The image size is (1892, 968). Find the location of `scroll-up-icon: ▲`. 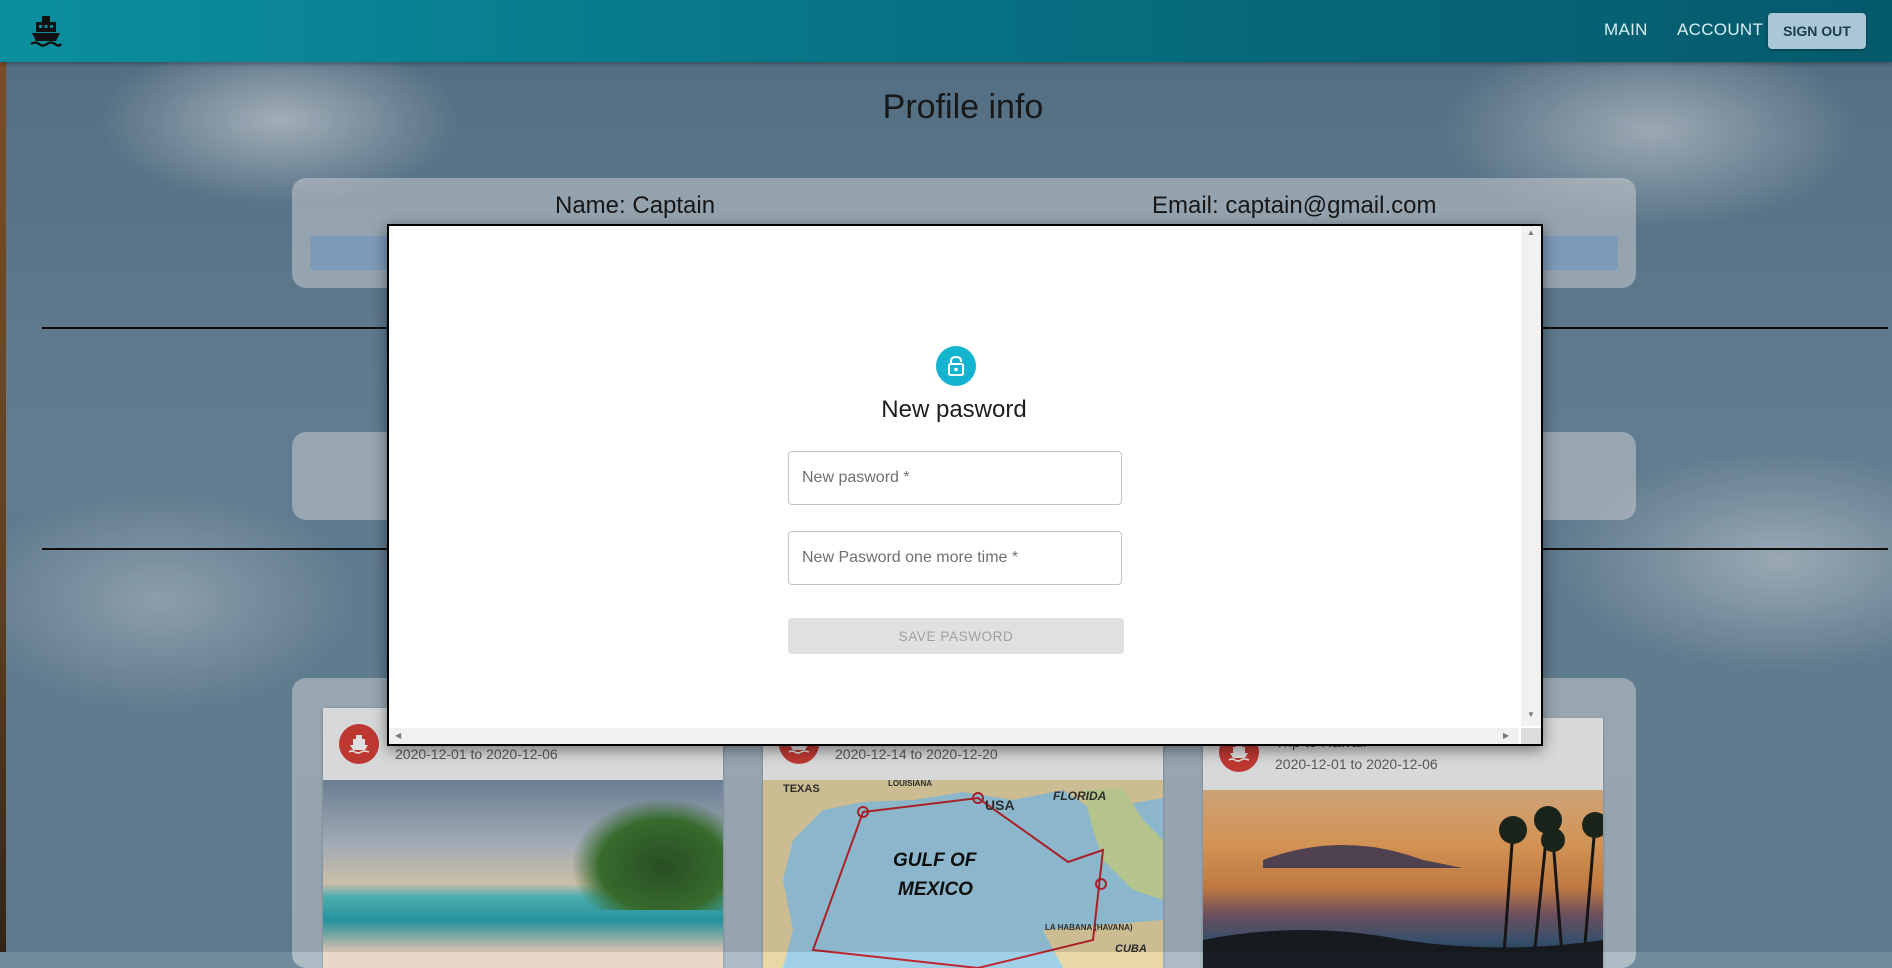

scroll-up-icon: ▲ is located at coordinates (1531, 232).